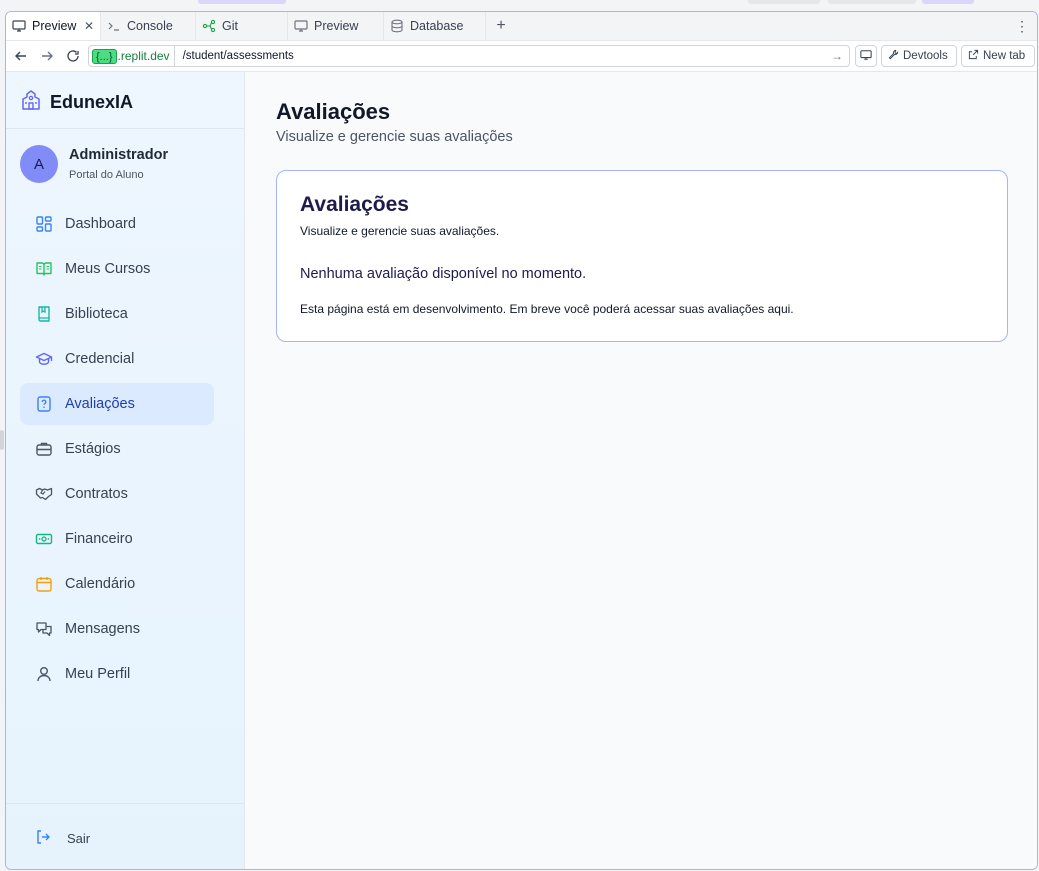 The image size is (1039, 871). What do you see at coordinates (501, 26) in the screenshot?
I see `add-tab-button: +` at bounding box center [501, 26].